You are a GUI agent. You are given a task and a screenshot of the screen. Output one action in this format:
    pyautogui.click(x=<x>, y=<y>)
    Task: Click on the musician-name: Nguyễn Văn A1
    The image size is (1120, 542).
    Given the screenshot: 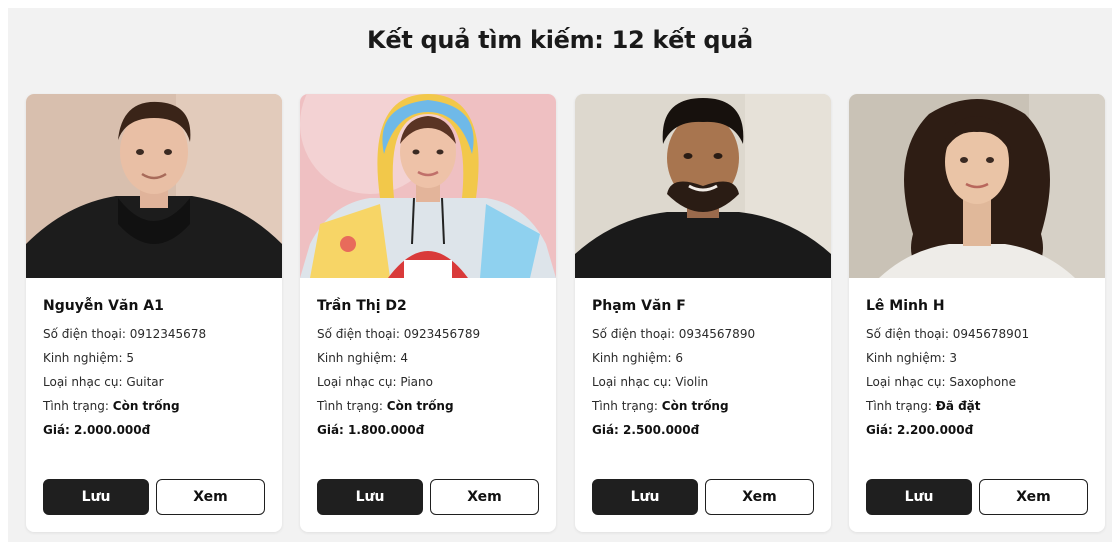 What is the action you would take?
    pyautogui.click(x=103, y=306)
    